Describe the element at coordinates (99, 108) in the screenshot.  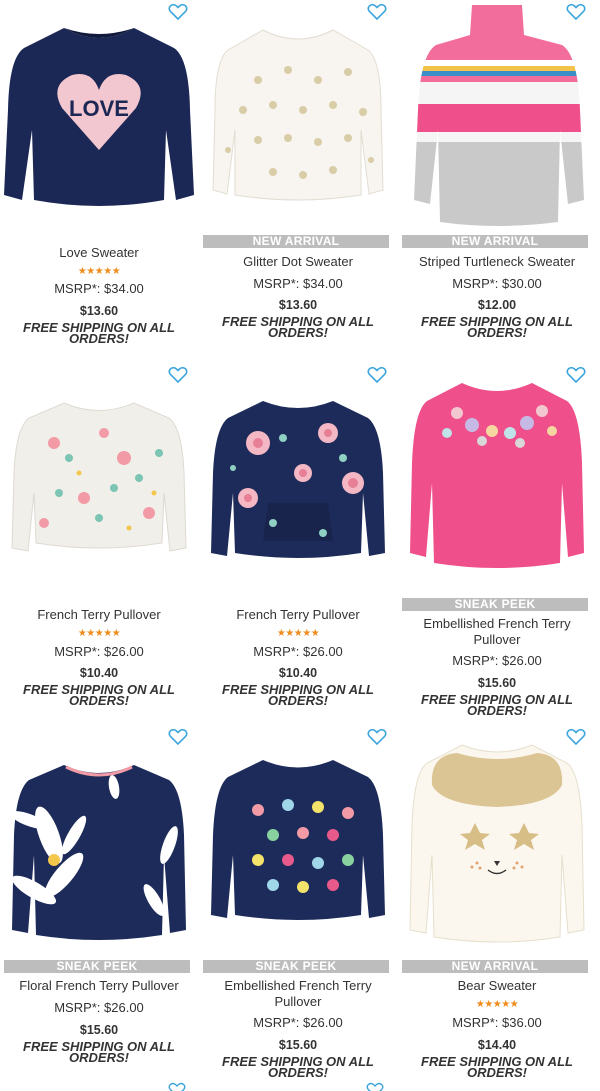
I see `svg-text: LOVE` at that location.